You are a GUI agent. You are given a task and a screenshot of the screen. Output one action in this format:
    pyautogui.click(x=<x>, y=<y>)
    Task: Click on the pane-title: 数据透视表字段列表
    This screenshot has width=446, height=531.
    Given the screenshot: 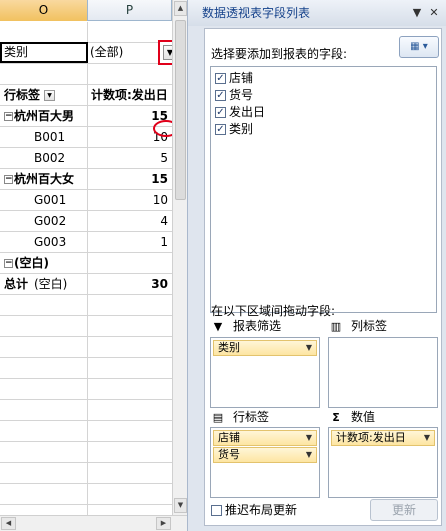 What is the action you would take?
    pyautogui.click(x=256, y=13)
    